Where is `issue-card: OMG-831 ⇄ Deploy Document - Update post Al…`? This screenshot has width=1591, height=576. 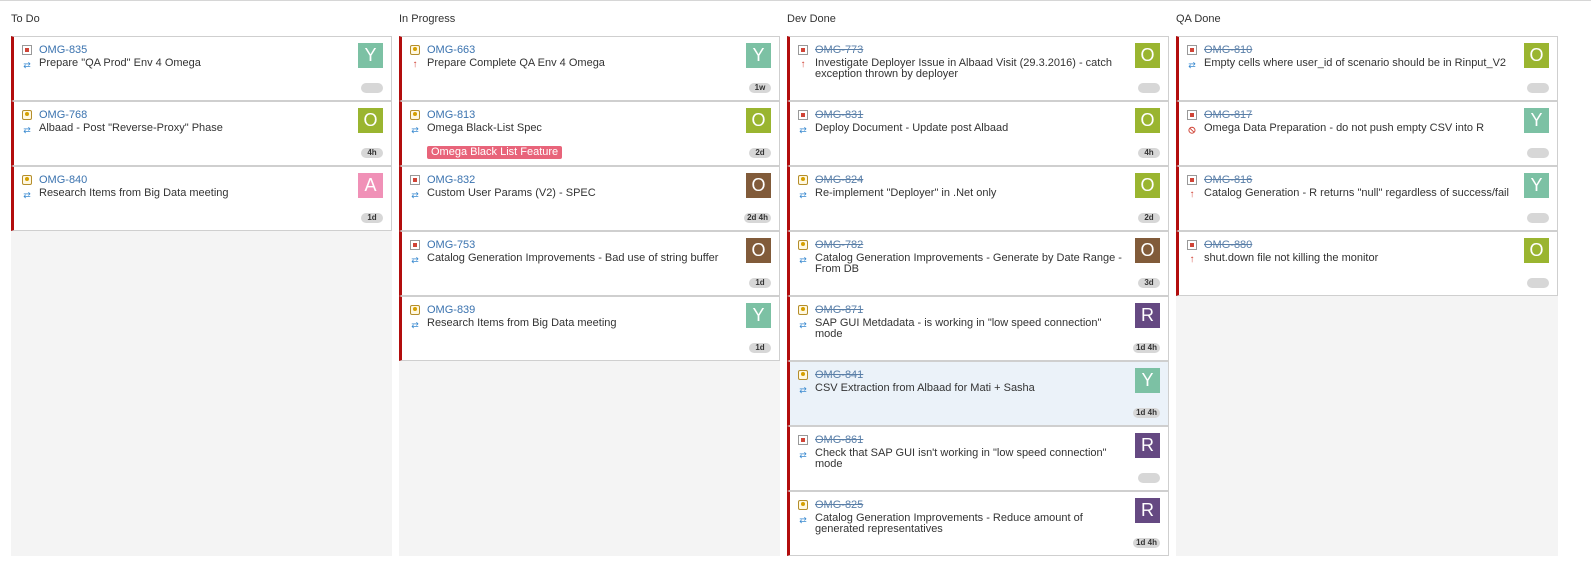
issue-card: OMG-831 ⇄ Deploy Document - Update post Al… is located at coordinates (978, 133).